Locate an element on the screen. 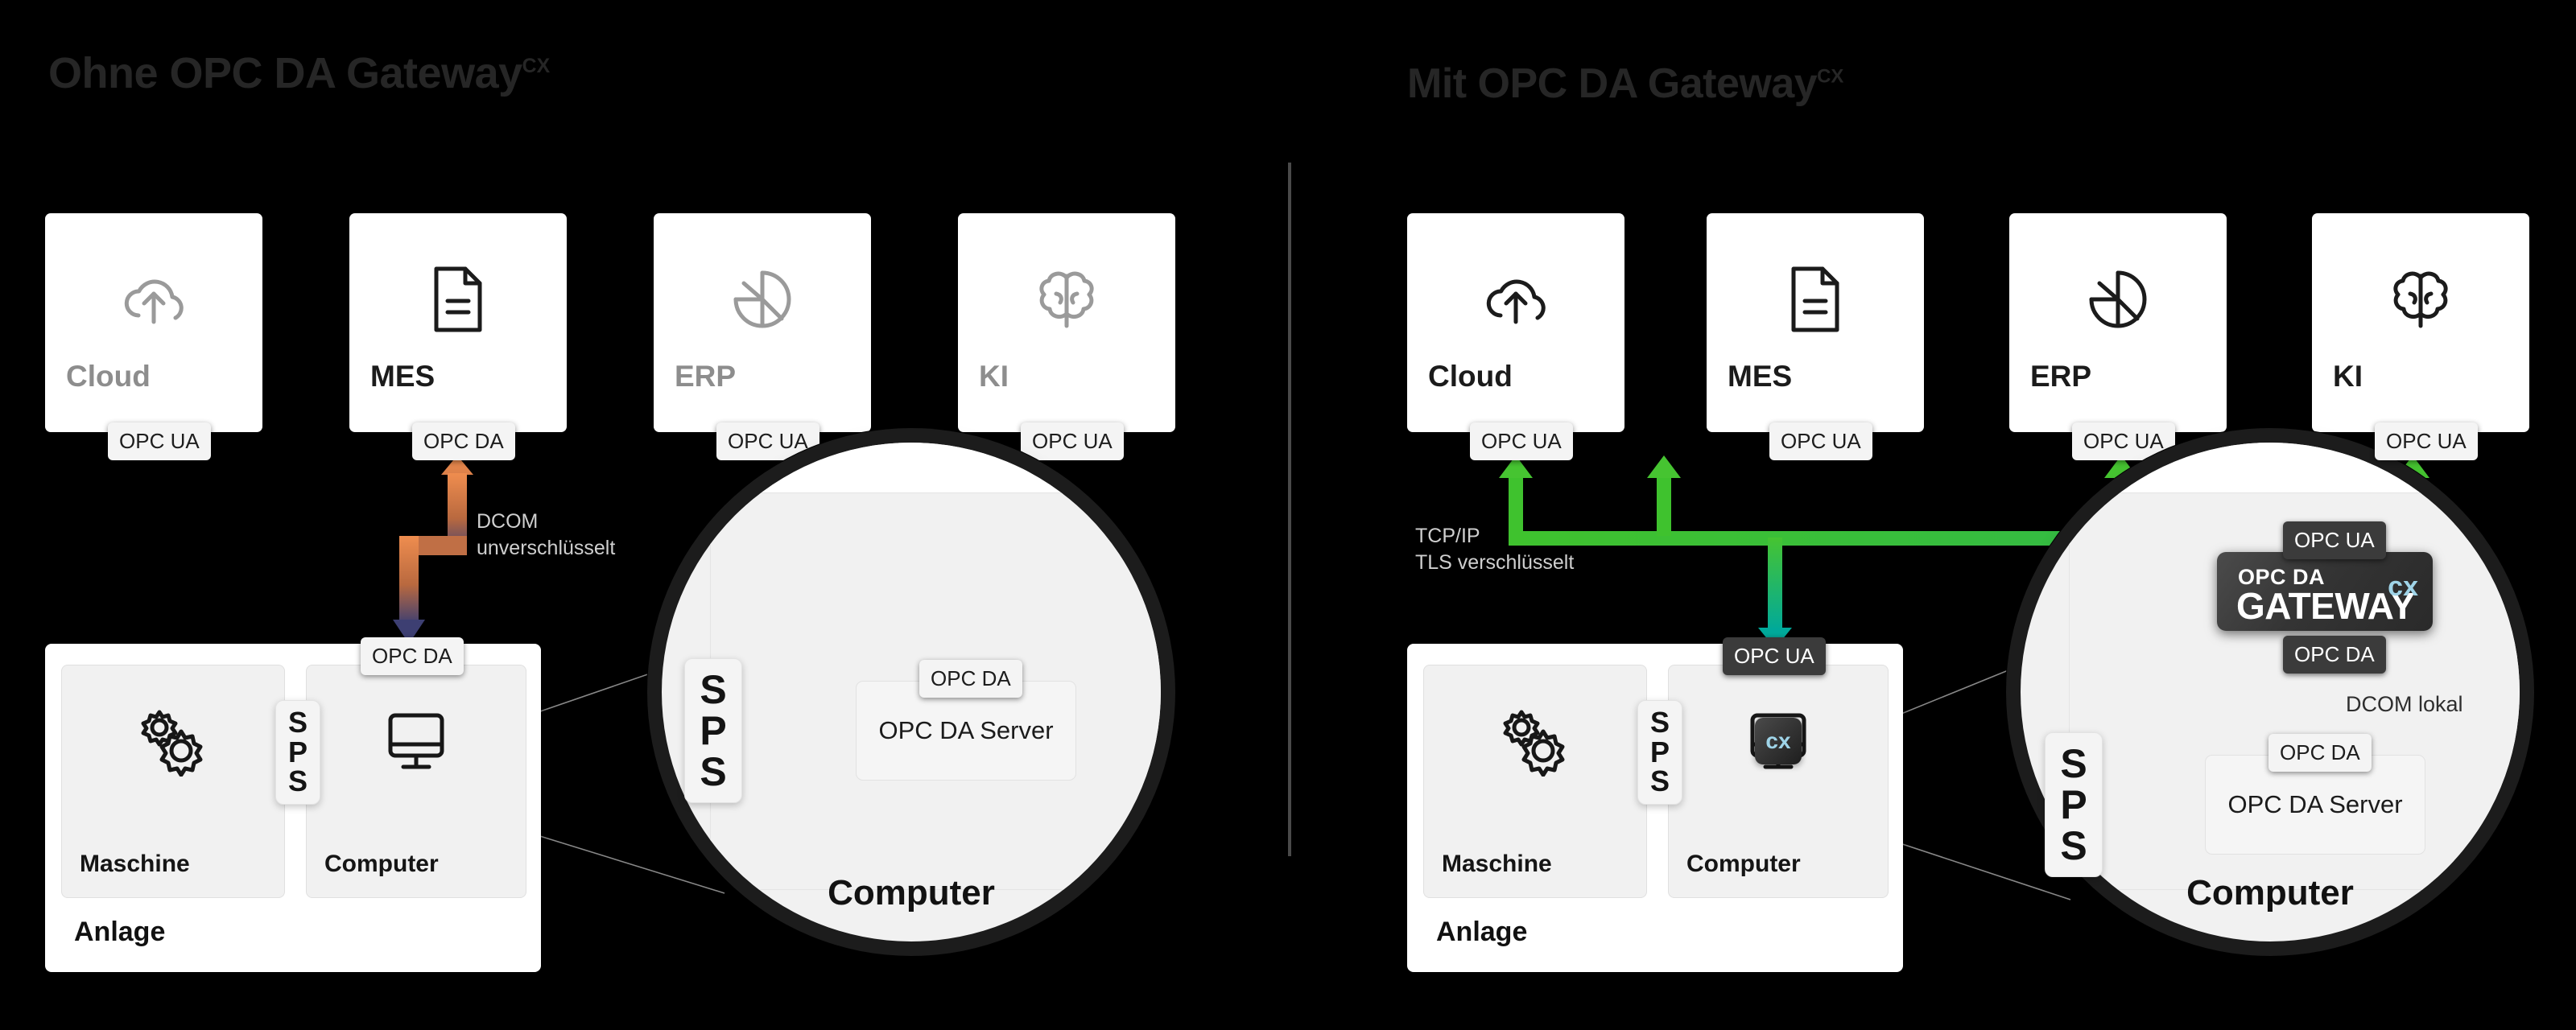 The width and height of the screenshot is (2576, 1030). badge-server-right: OPC DA is located at coordinates (2320, 753).